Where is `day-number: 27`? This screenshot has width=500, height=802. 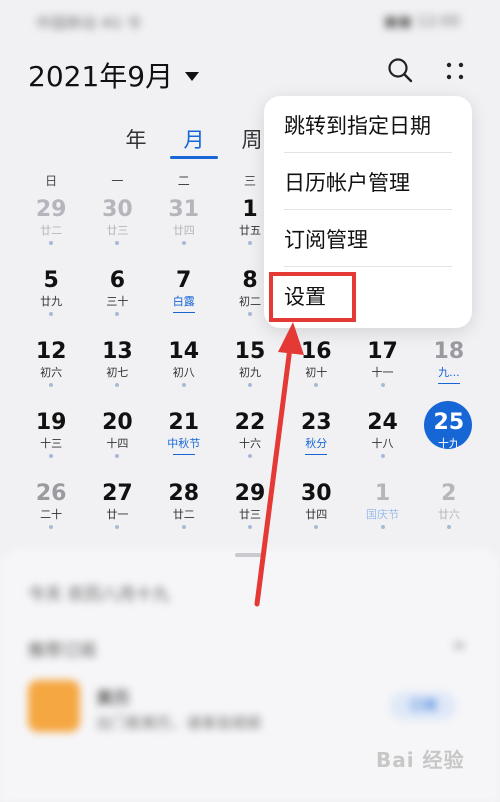
day-number: 27 is located at coordinates (117, 493).